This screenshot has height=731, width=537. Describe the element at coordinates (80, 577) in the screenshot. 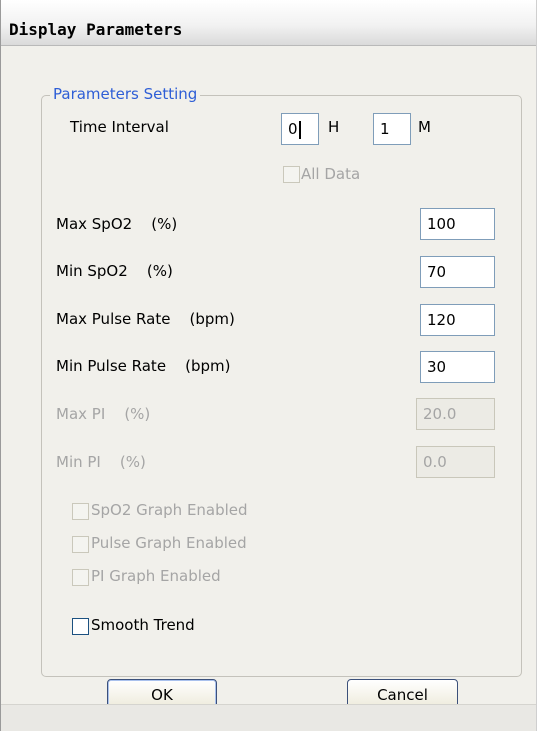

I see `pi-graph-enabled-checkbox` at that location.